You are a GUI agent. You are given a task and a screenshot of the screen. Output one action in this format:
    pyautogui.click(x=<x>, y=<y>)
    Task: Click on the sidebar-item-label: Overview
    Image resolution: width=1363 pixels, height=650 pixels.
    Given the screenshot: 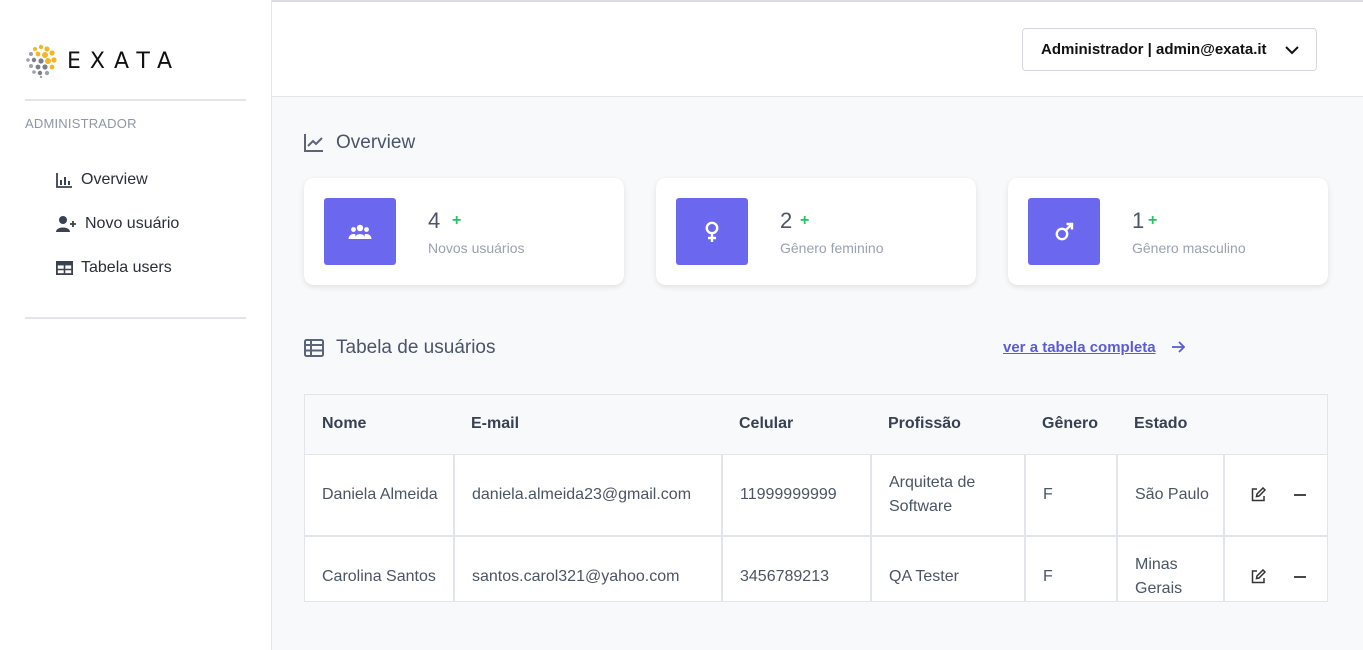 What is the action you would take?
    pyautogui.click(x=114, y=179)
    